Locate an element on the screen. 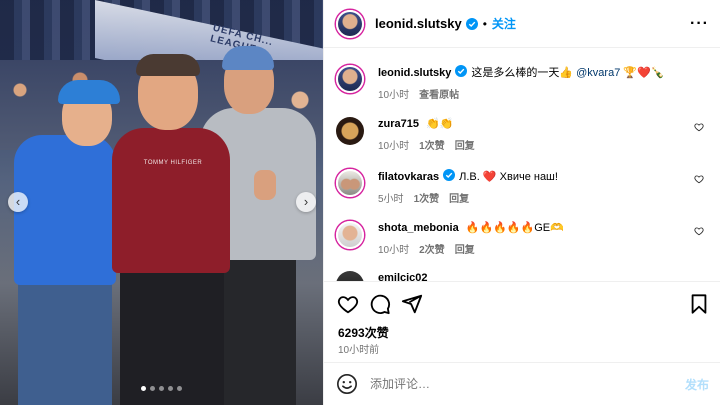 The height and width of the screenshot is (405, 720). comment-composer: 发布 is located at coordinates (522, 383).